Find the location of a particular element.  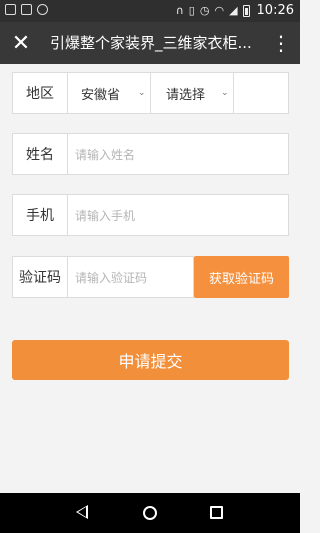

region-row: 地区 安徽省 ⌄ 请选择 ⌄ is located at coordinates (150, 93).